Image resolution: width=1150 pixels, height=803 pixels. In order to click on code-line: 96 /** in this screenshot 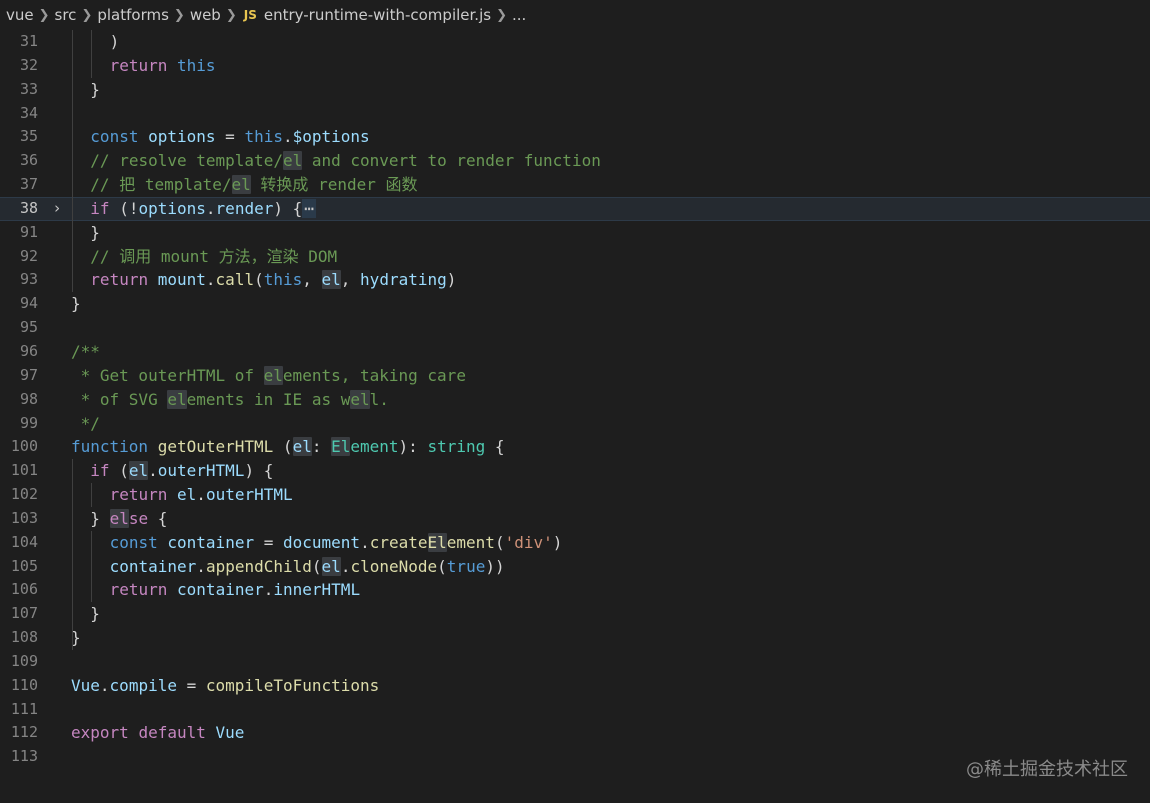, I will do `click(575, 352)`.